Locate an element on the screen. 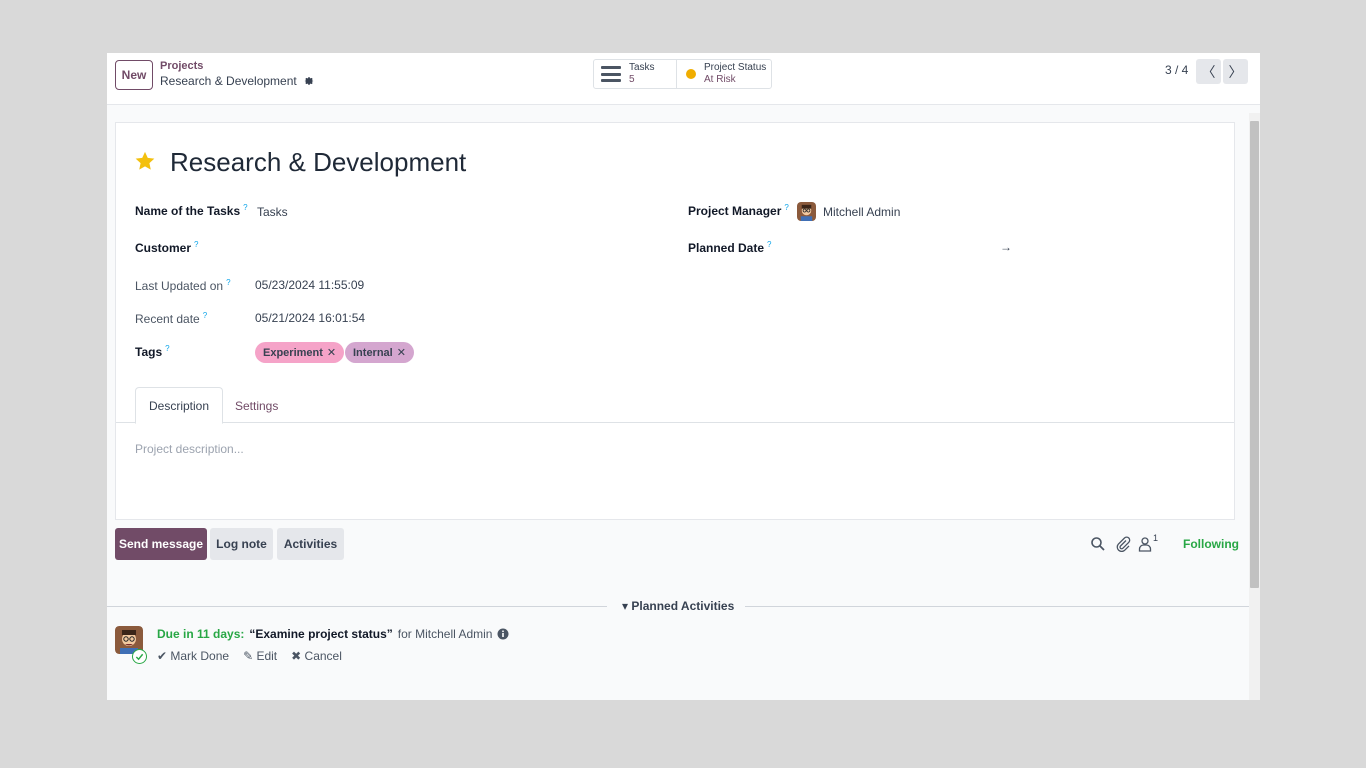 This screenshot has height=768, width=1366. activity-title: “Examine project status” is located at coordinates (321, 634).